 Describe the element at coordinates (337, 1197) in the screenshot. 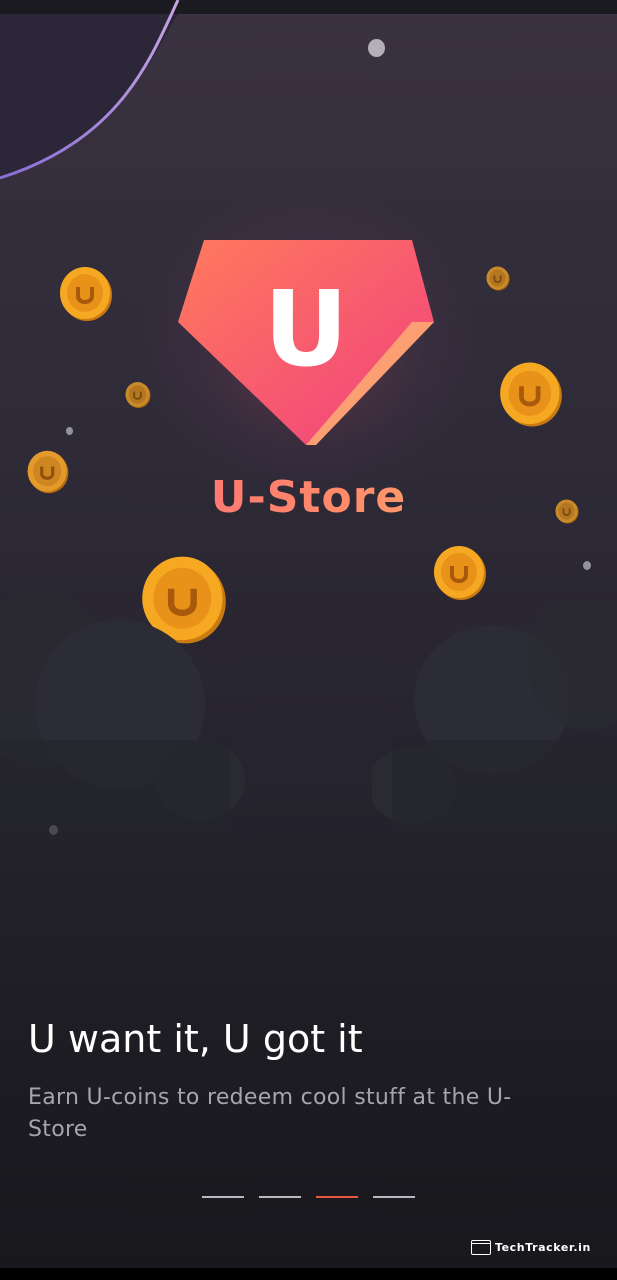

I see `page-indicator-dot-3-active` at that location.